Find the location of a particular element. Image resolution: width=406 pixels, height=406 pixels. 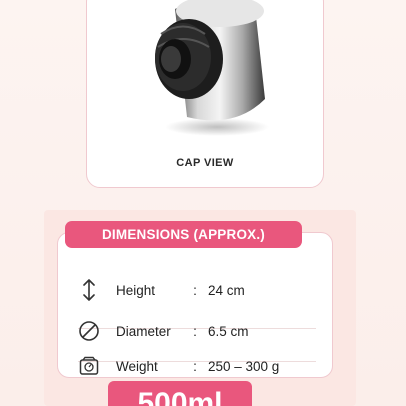

weight-scale-icon is located at coordinates (89, 366).